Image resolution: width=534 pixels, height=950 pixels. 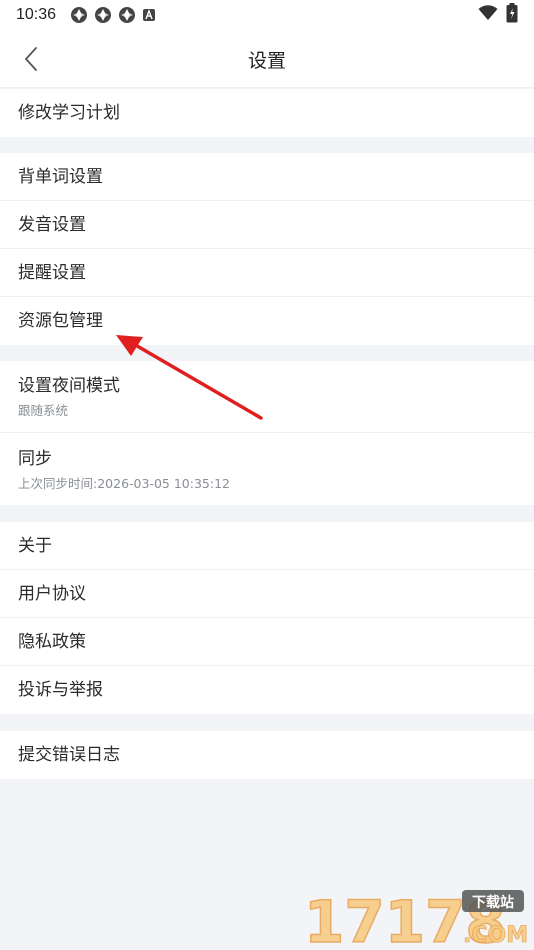 I want to click on row-word-settings: 背单词设置, so click(x=267, y=177).